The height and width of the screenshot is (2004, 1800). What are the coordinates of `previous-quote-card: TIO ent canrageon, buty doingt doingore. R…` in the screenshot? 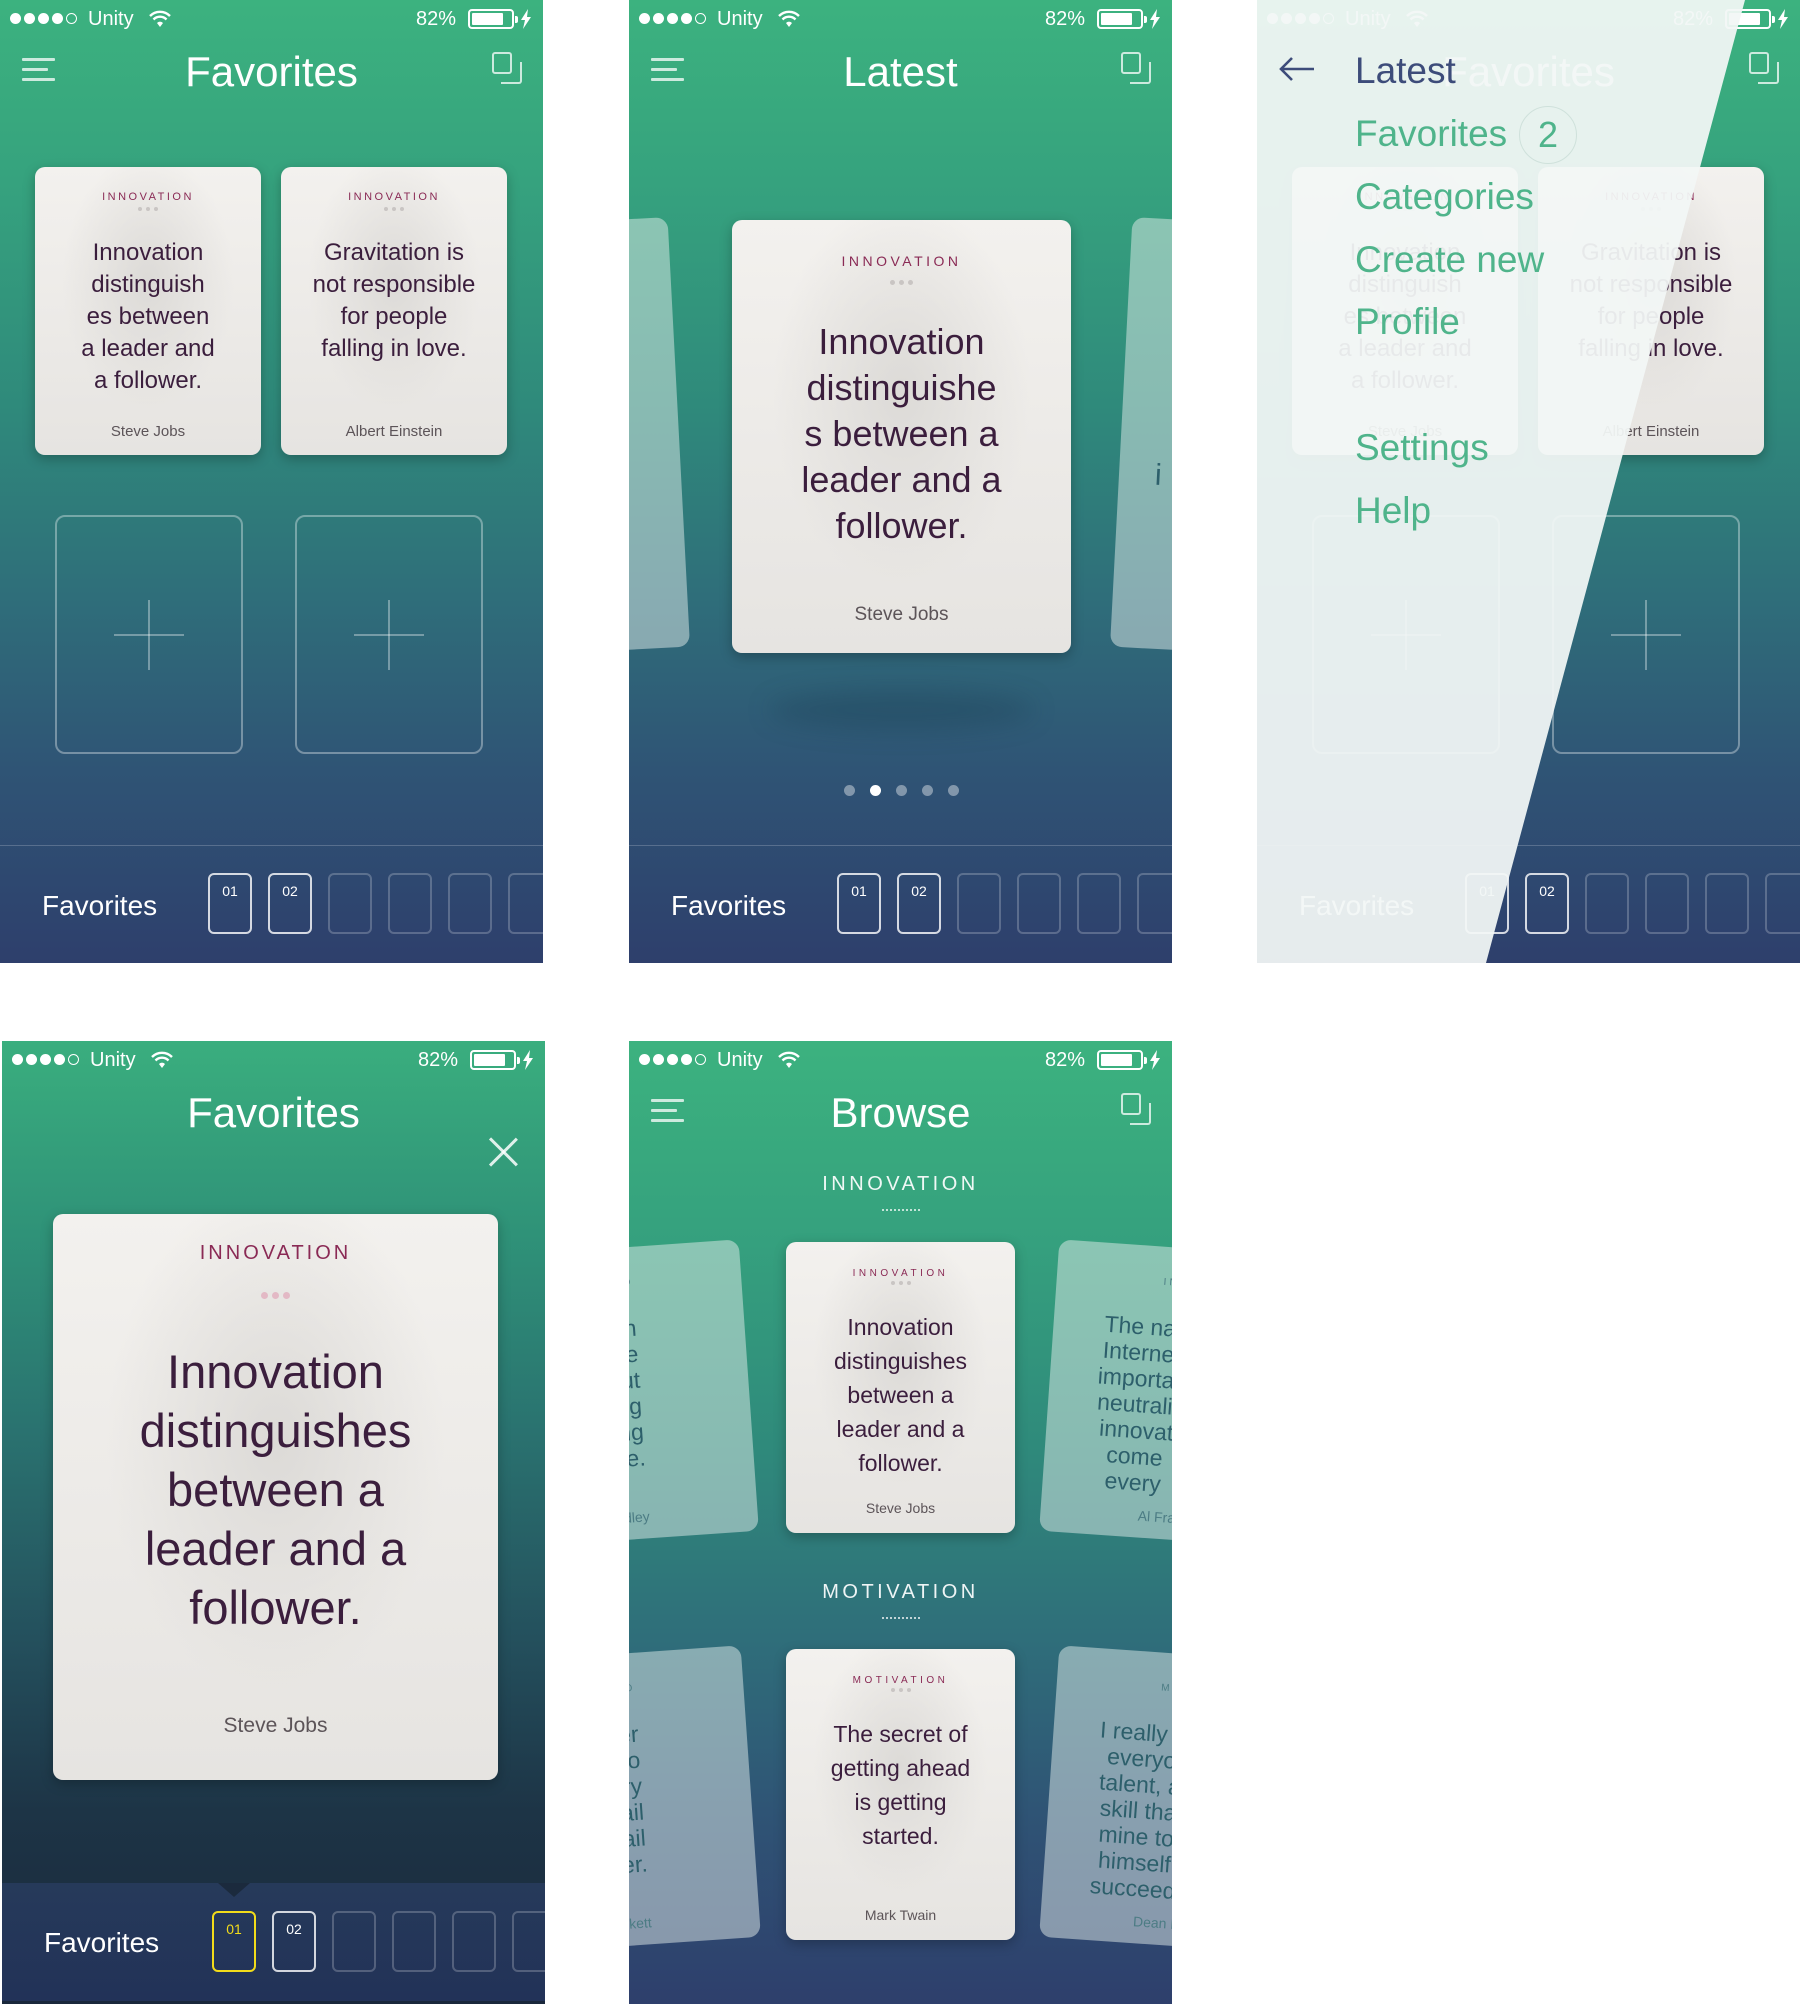 It's located at (694, 1393).